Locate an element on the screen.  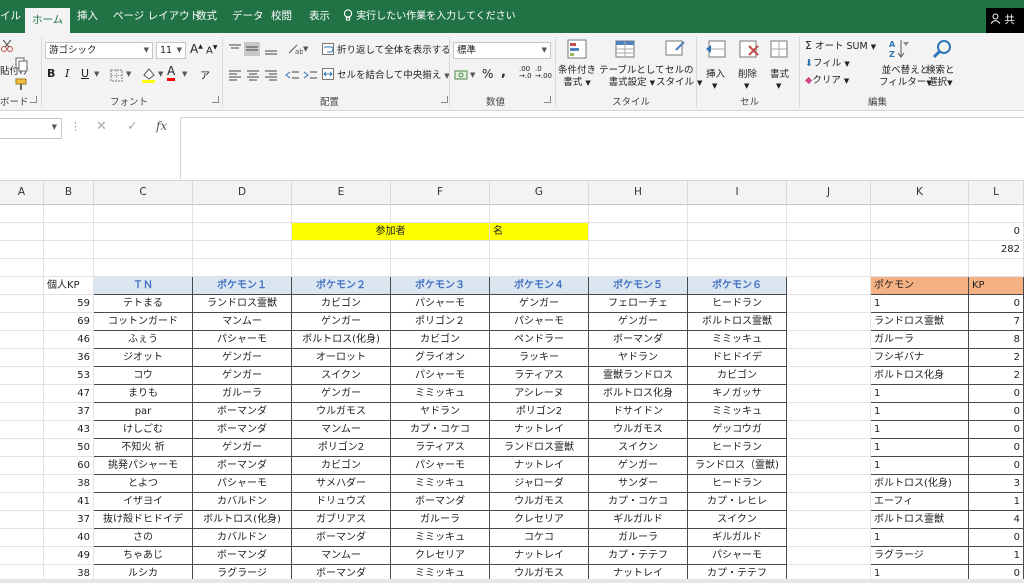
pokemon-cell: ドヒドイデ is located at coordinates (737, 358).